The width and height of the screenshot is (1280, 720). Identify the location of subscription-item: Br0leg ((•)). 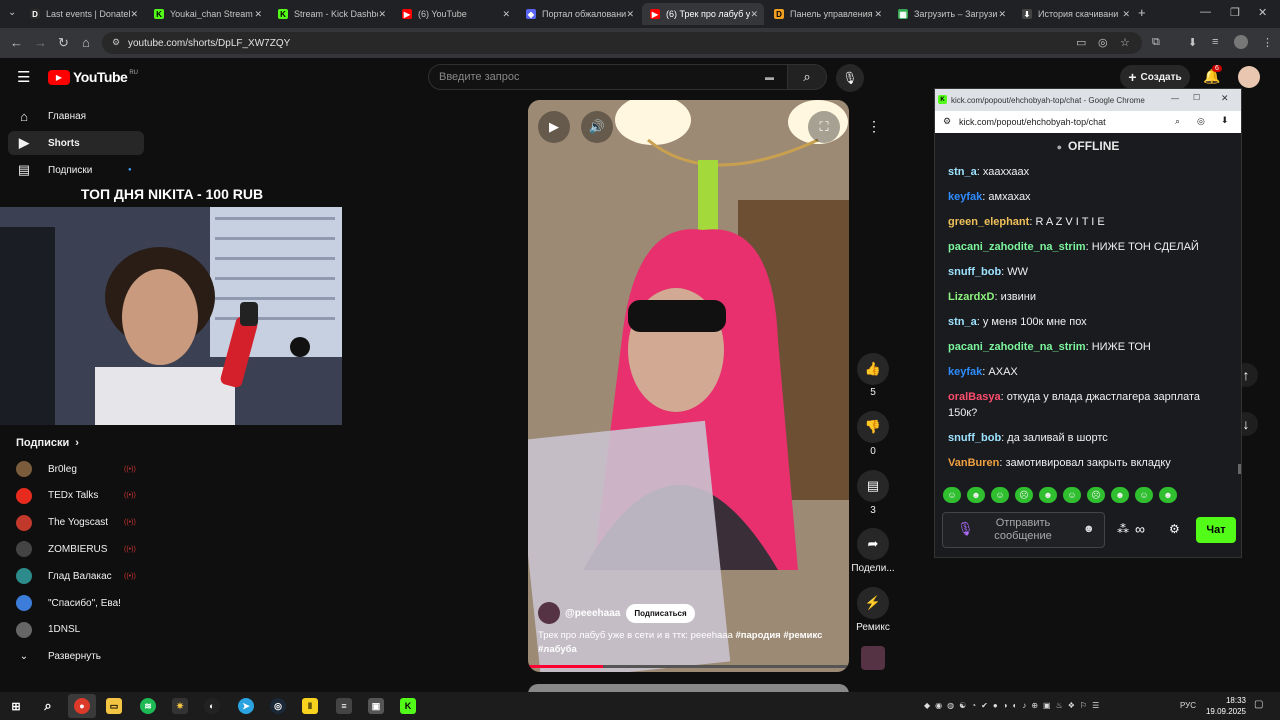
(81, 469).